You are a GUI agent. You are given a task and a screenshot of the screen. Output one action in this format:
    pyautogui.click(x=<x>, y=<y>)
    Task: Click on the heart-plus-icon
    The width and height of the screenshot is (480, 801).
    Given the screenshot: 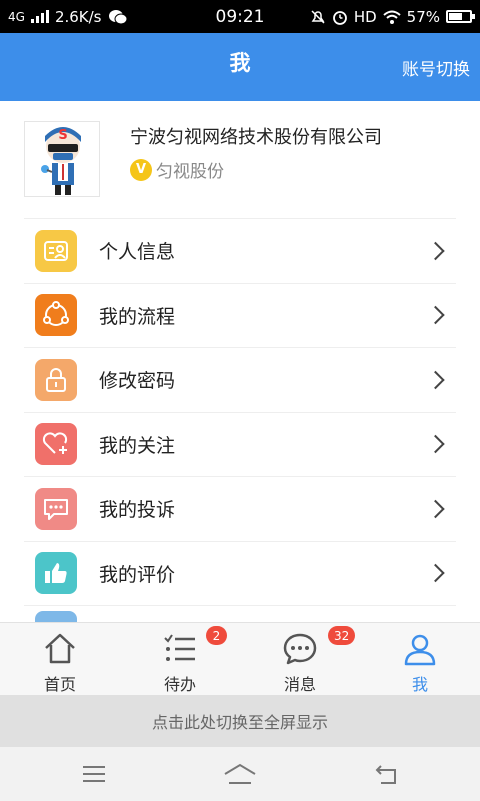 What is the action you would take?
    pyautogui.click(x=56, y=444)
    